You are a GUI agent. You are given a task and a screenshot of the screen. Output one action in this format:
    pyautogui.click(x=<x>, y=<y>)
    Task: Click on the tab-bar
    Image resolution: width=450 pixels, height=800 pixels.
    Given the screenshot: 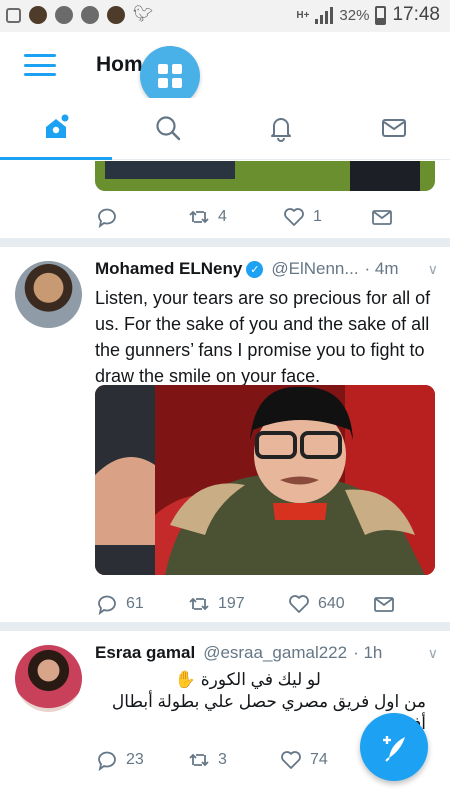 What is the action you would take?
    pyautogui.click(x=225, y=129)
    